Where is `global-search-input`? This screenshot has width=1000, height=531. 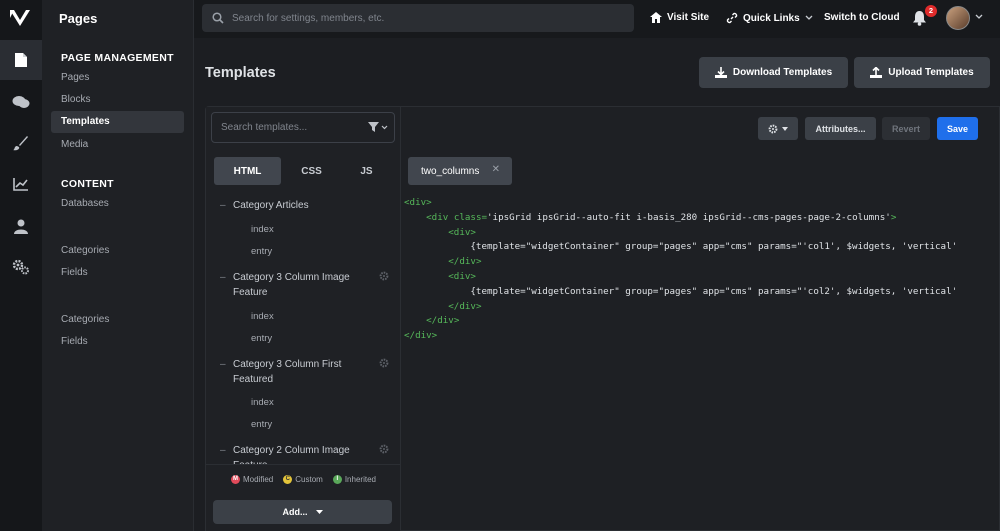 global-search-input is located at coordinates (422, 18).